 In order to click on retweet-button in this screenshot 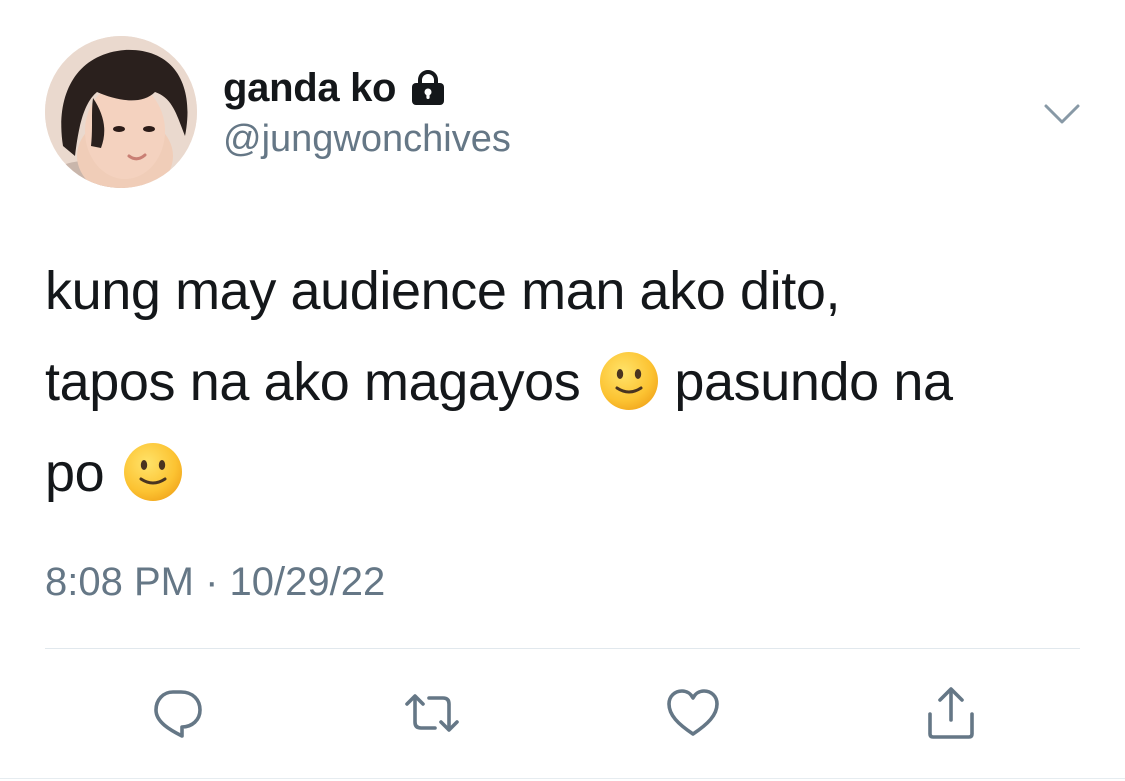, I will do `click(432, 713)`.